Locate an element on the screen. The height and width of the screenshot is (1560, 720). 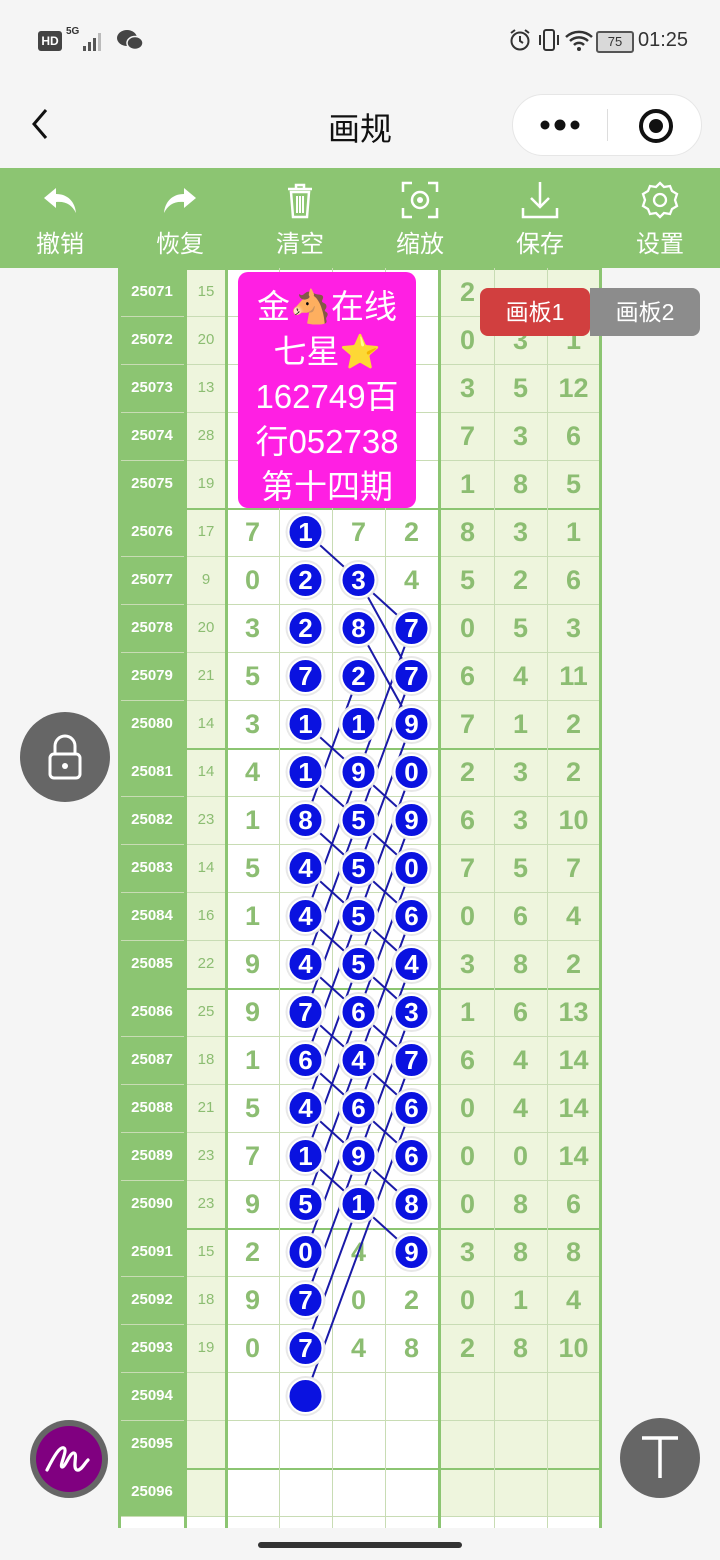
settings-button: 设置 is located at coordinates (660, 218).